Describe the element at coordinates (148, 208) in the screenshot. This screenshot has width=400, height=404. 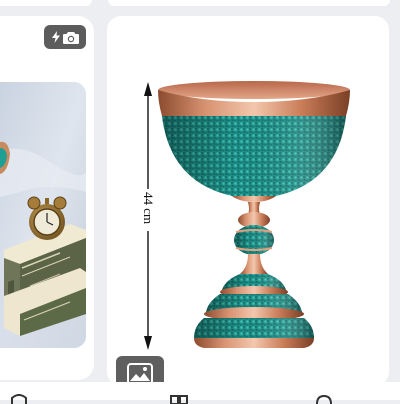
I see `height-dimension-label: 44 cm` at that location.